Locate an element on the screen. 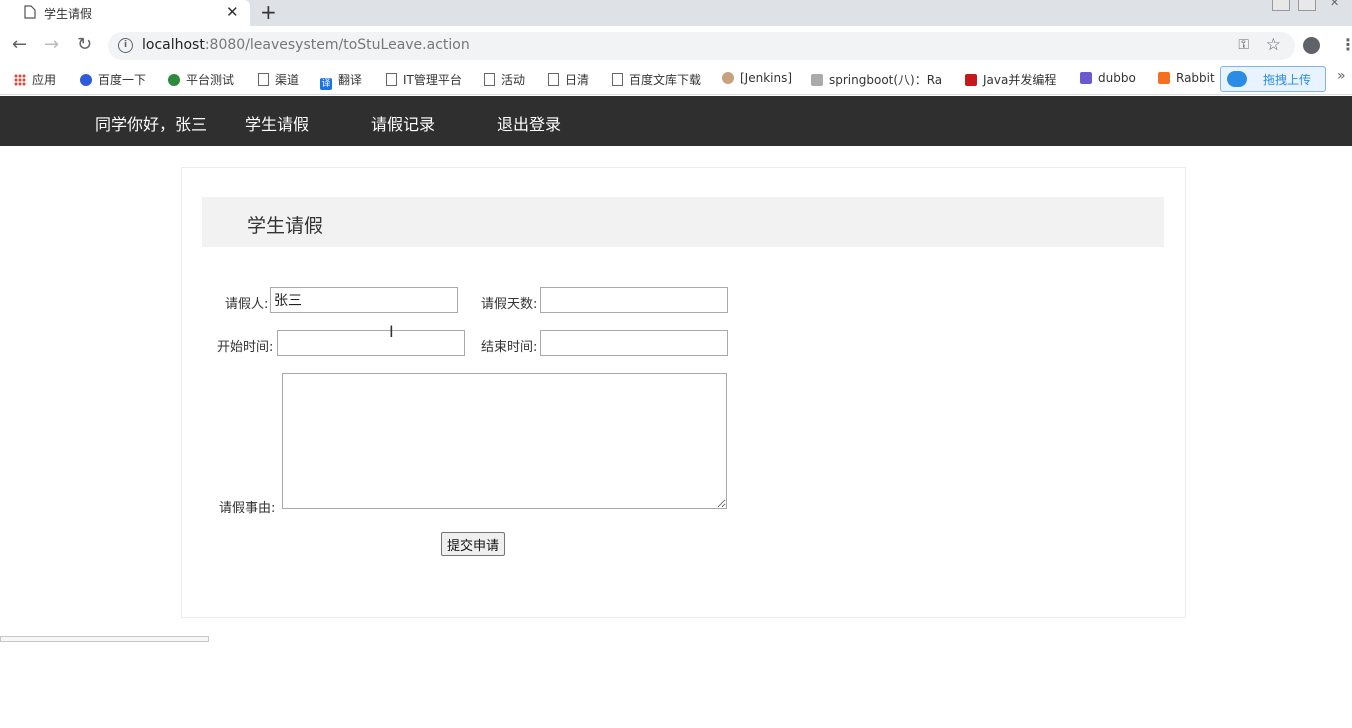 This screenshot has height=728, width=1352. rabbitmq-icon is located at coordinates (1164, 78).